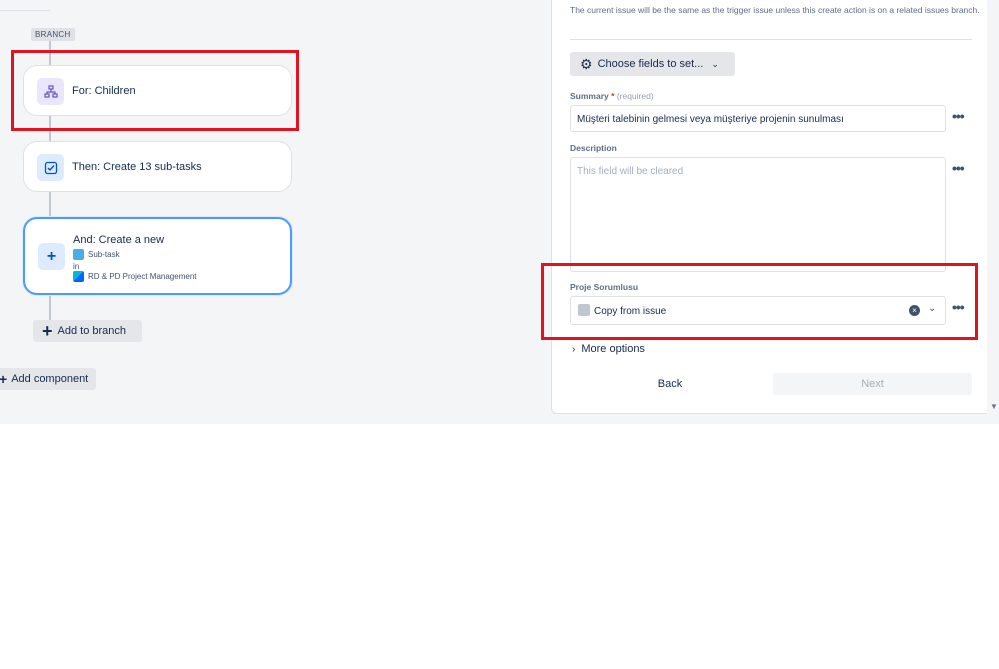  I want to click on next-button: Next, so click(872, 384).